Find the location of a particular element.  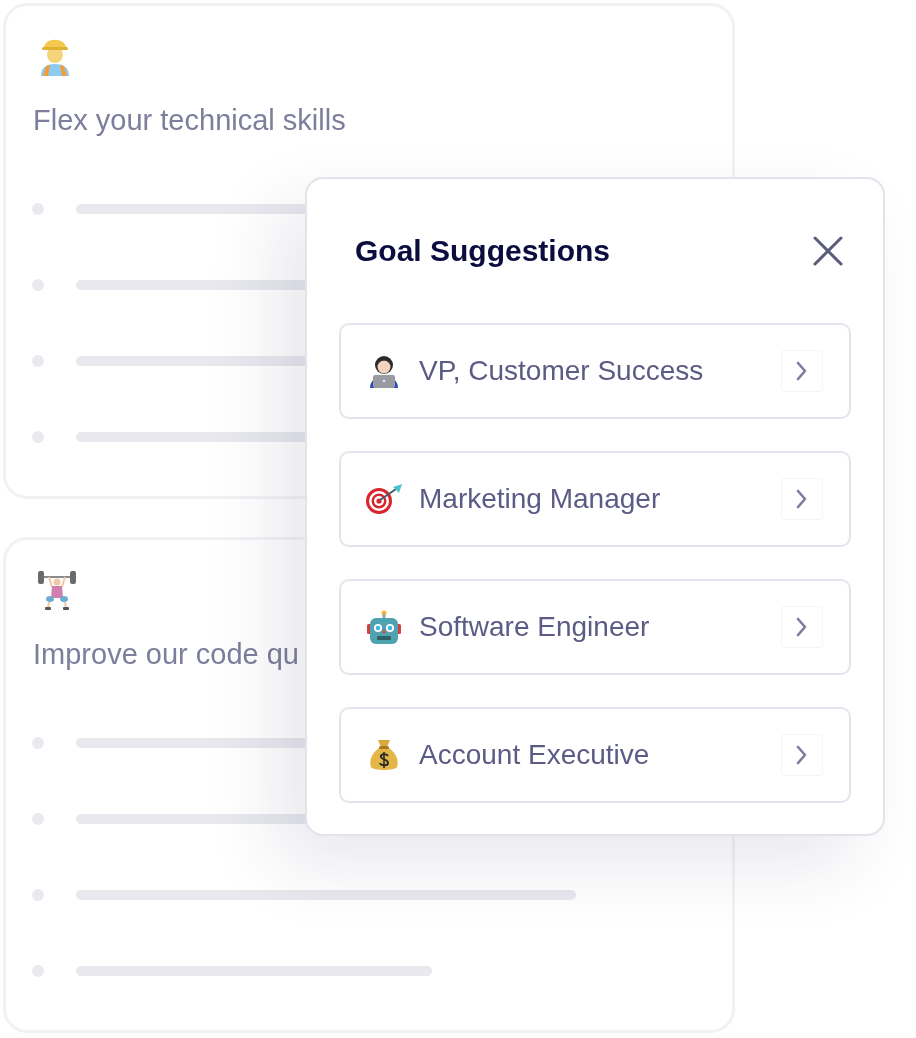

suggestion-item: Software Engineer is located at coordinates (595, 627).